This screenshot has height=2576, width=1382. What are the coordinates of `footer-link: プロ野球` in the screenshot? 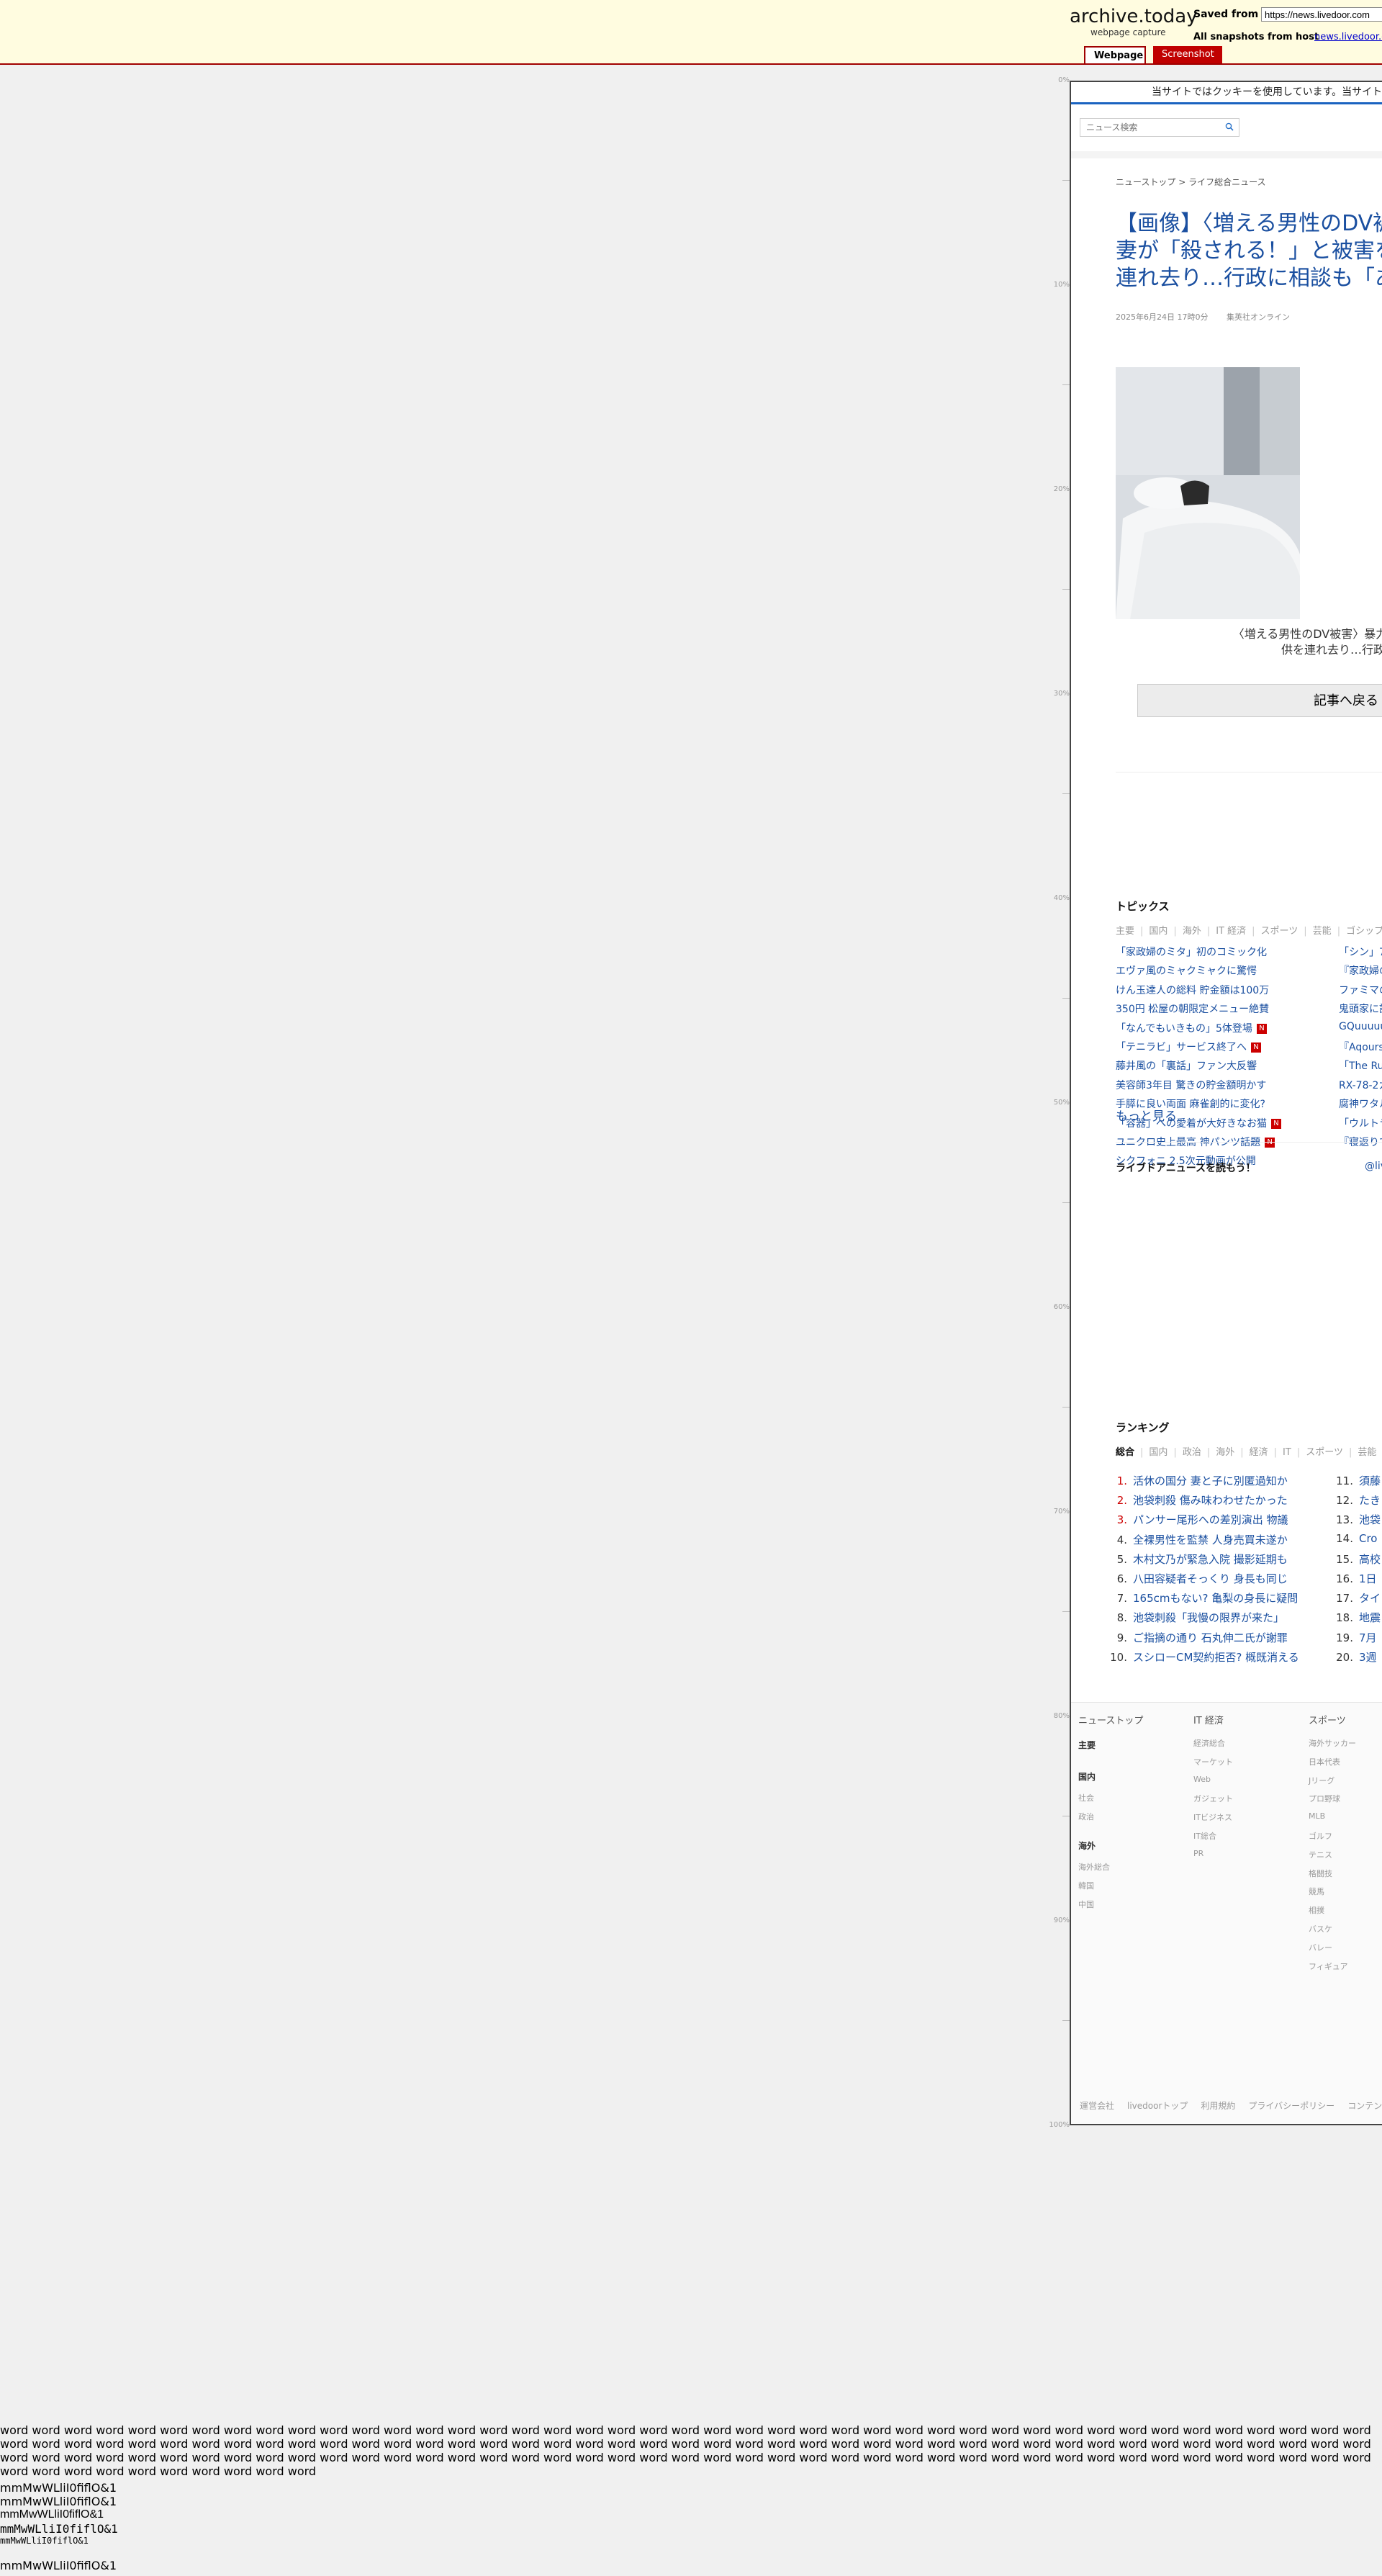 It's located at (1324, 1798).